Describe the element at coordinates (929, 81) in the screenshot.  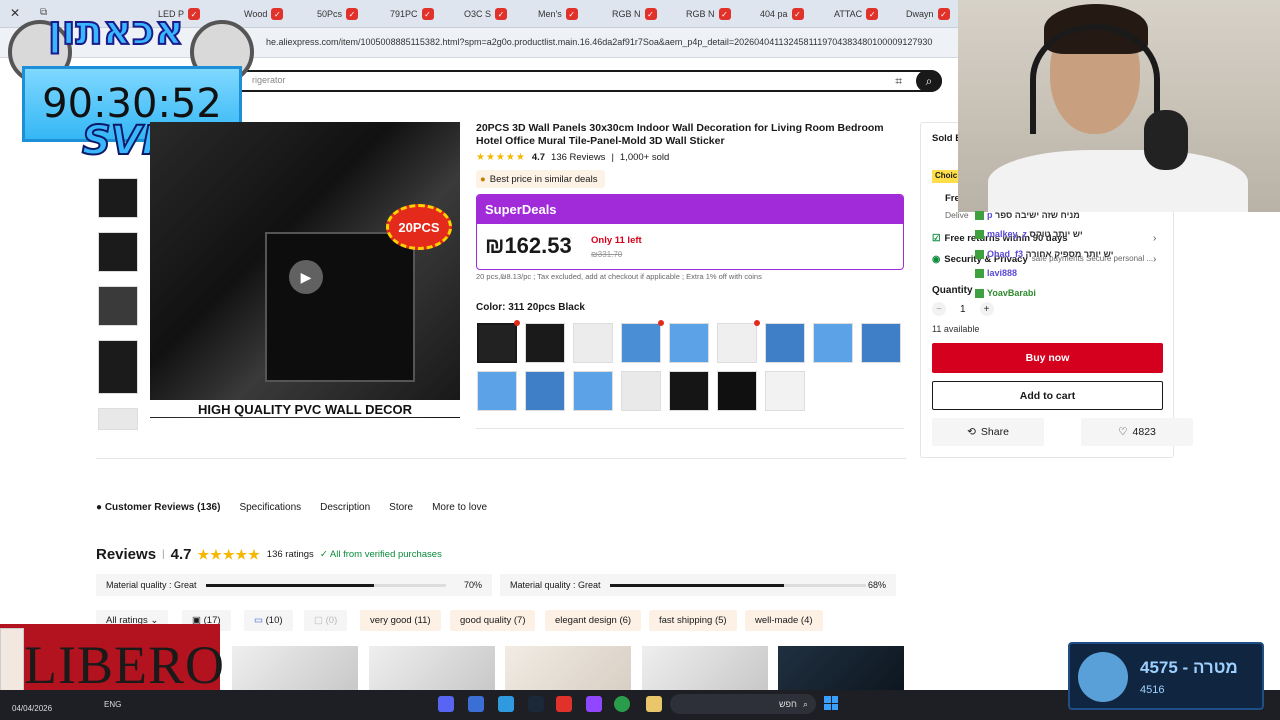
I see `search-button: ⌕` at that location.